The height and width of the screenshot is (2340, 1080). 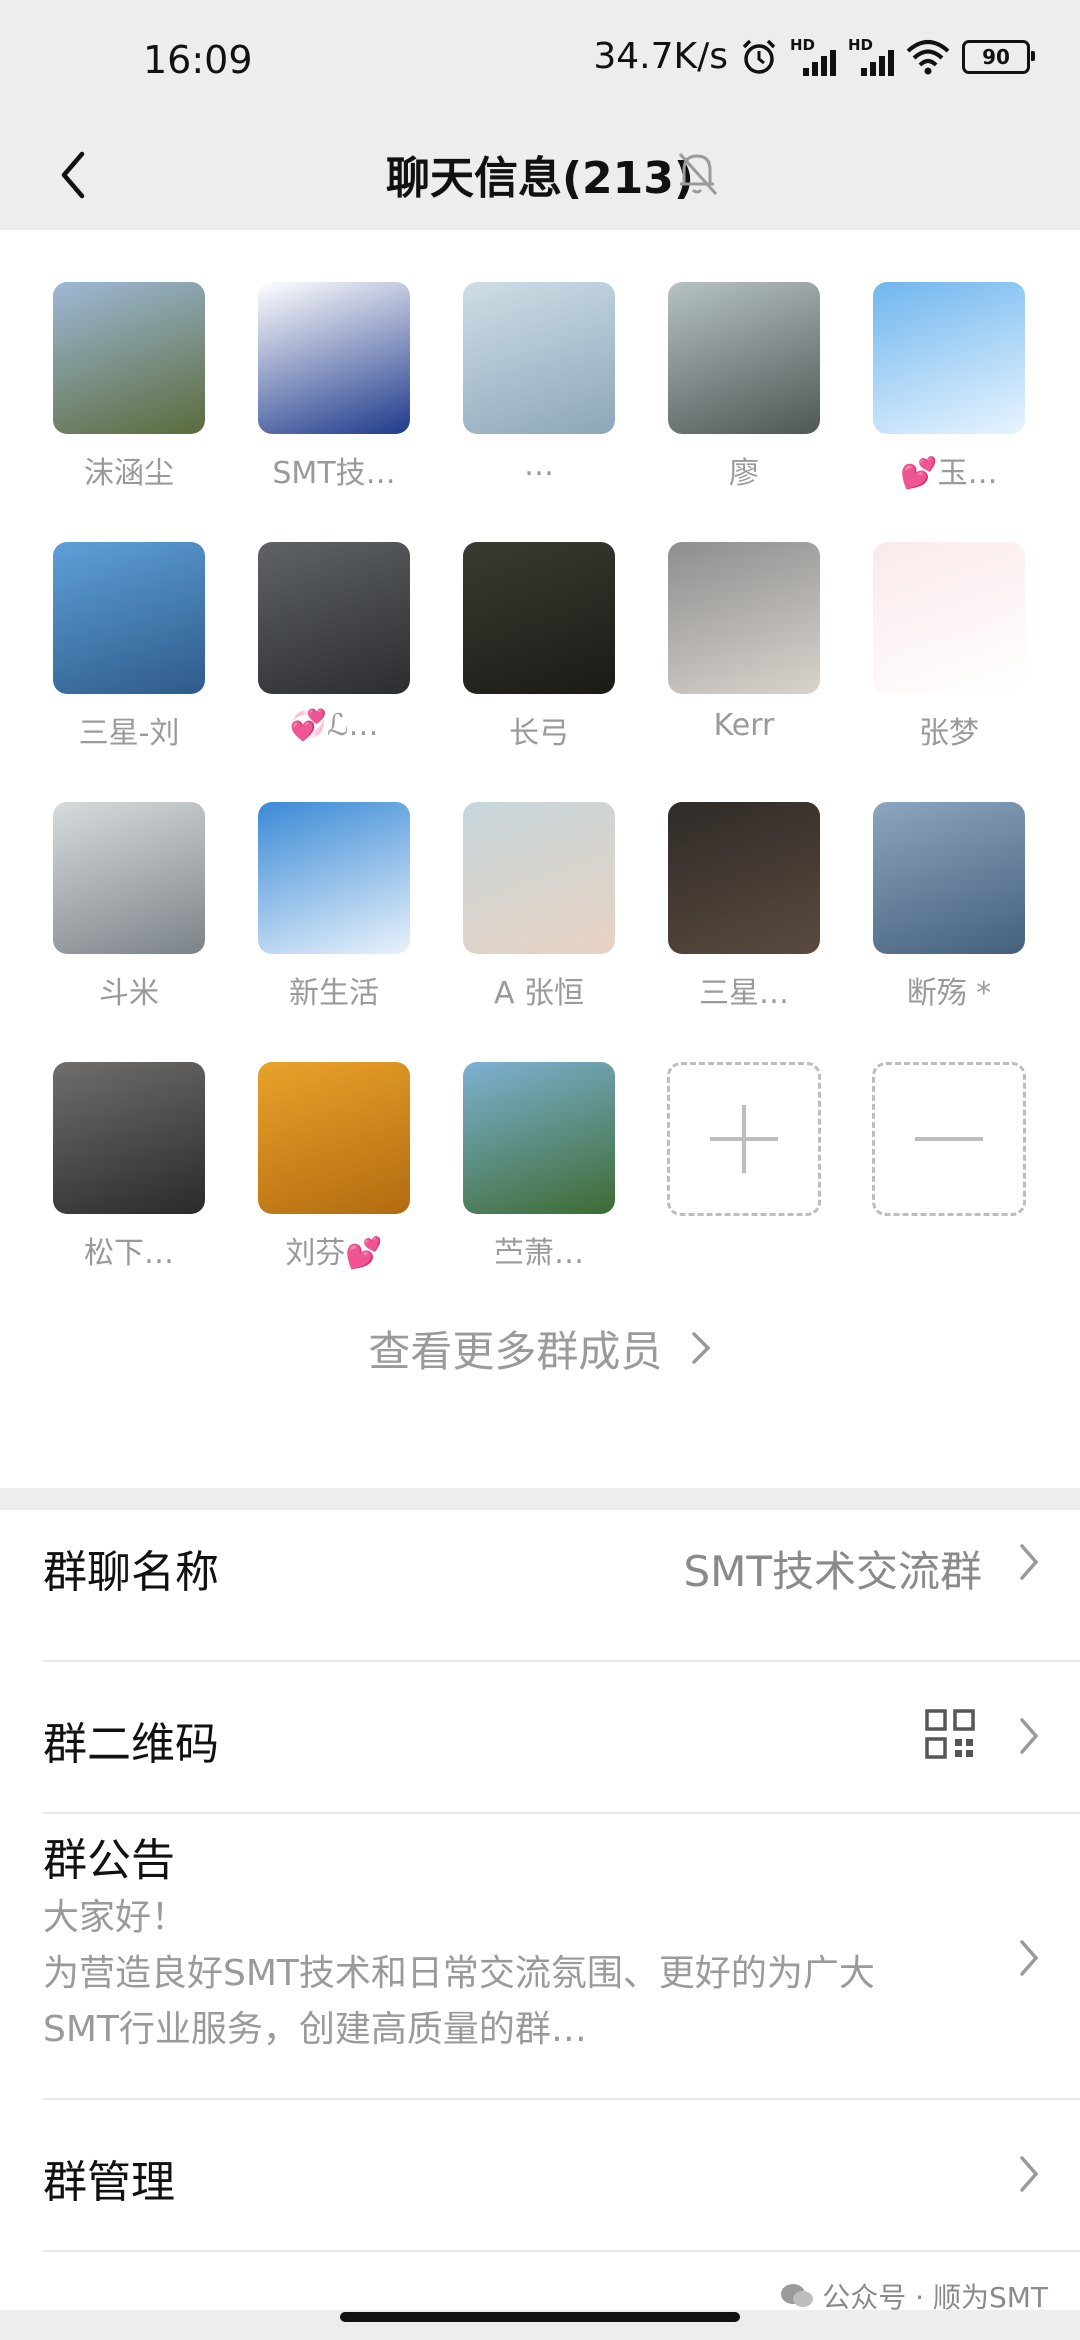 What do you see at coordinates (334, 993) in the screenshot?
I see `member-name: 新生活` at bounding box center [334, 993].